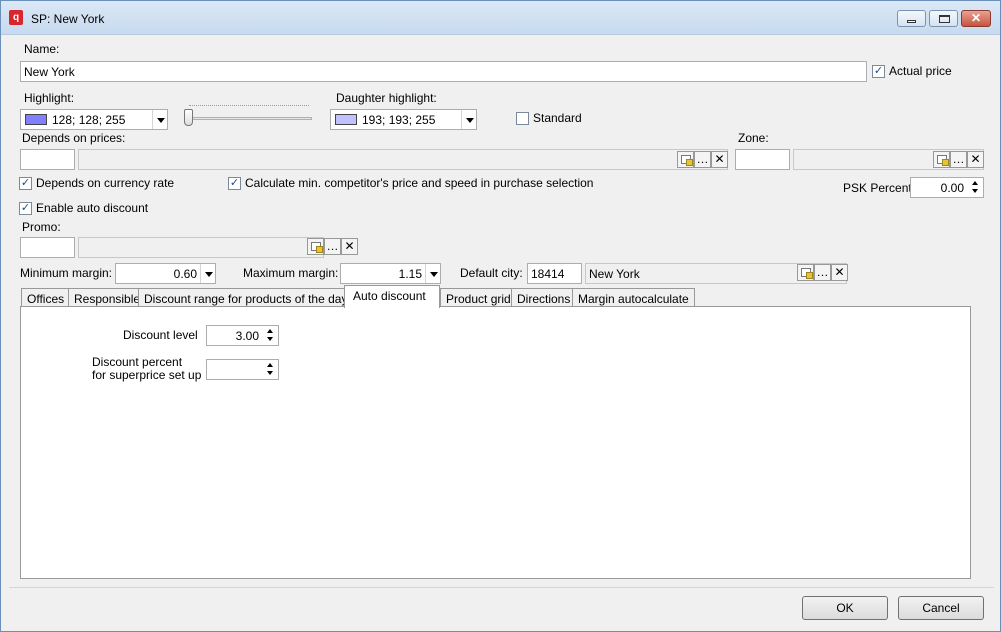  I want to click on maximize-button, so click(943, 18).